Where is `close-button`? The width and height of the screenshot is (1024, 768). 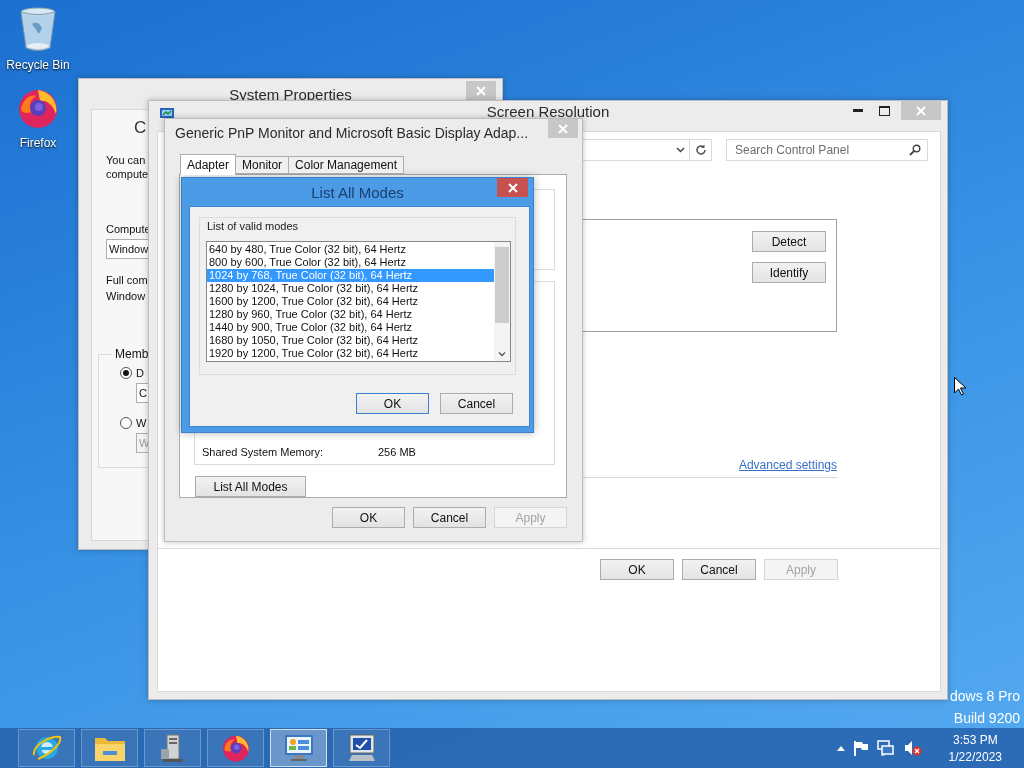 close-button is located at coordinates (512, 187).